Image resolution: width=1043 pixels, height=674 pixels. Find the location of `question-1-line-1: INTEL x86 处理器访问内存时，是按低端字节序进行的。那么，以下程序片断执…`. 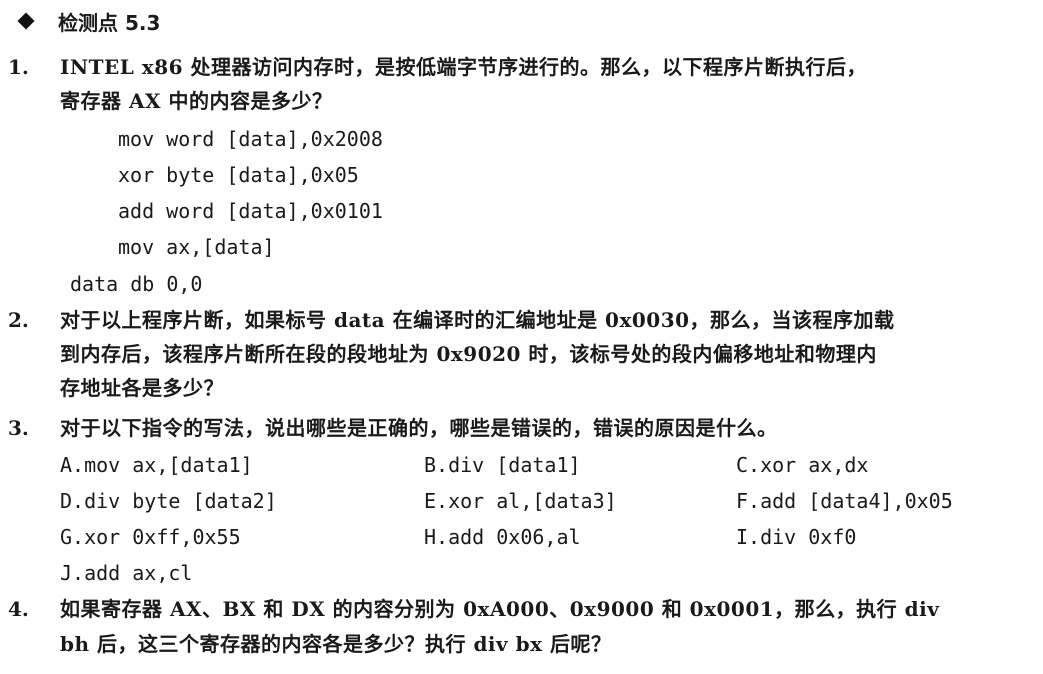

question-1-line-1: INTEL x86 处理器访问内存时，是按低端字节序进行的。那么，以下程序片断执… is located at coordinates (464, 67).